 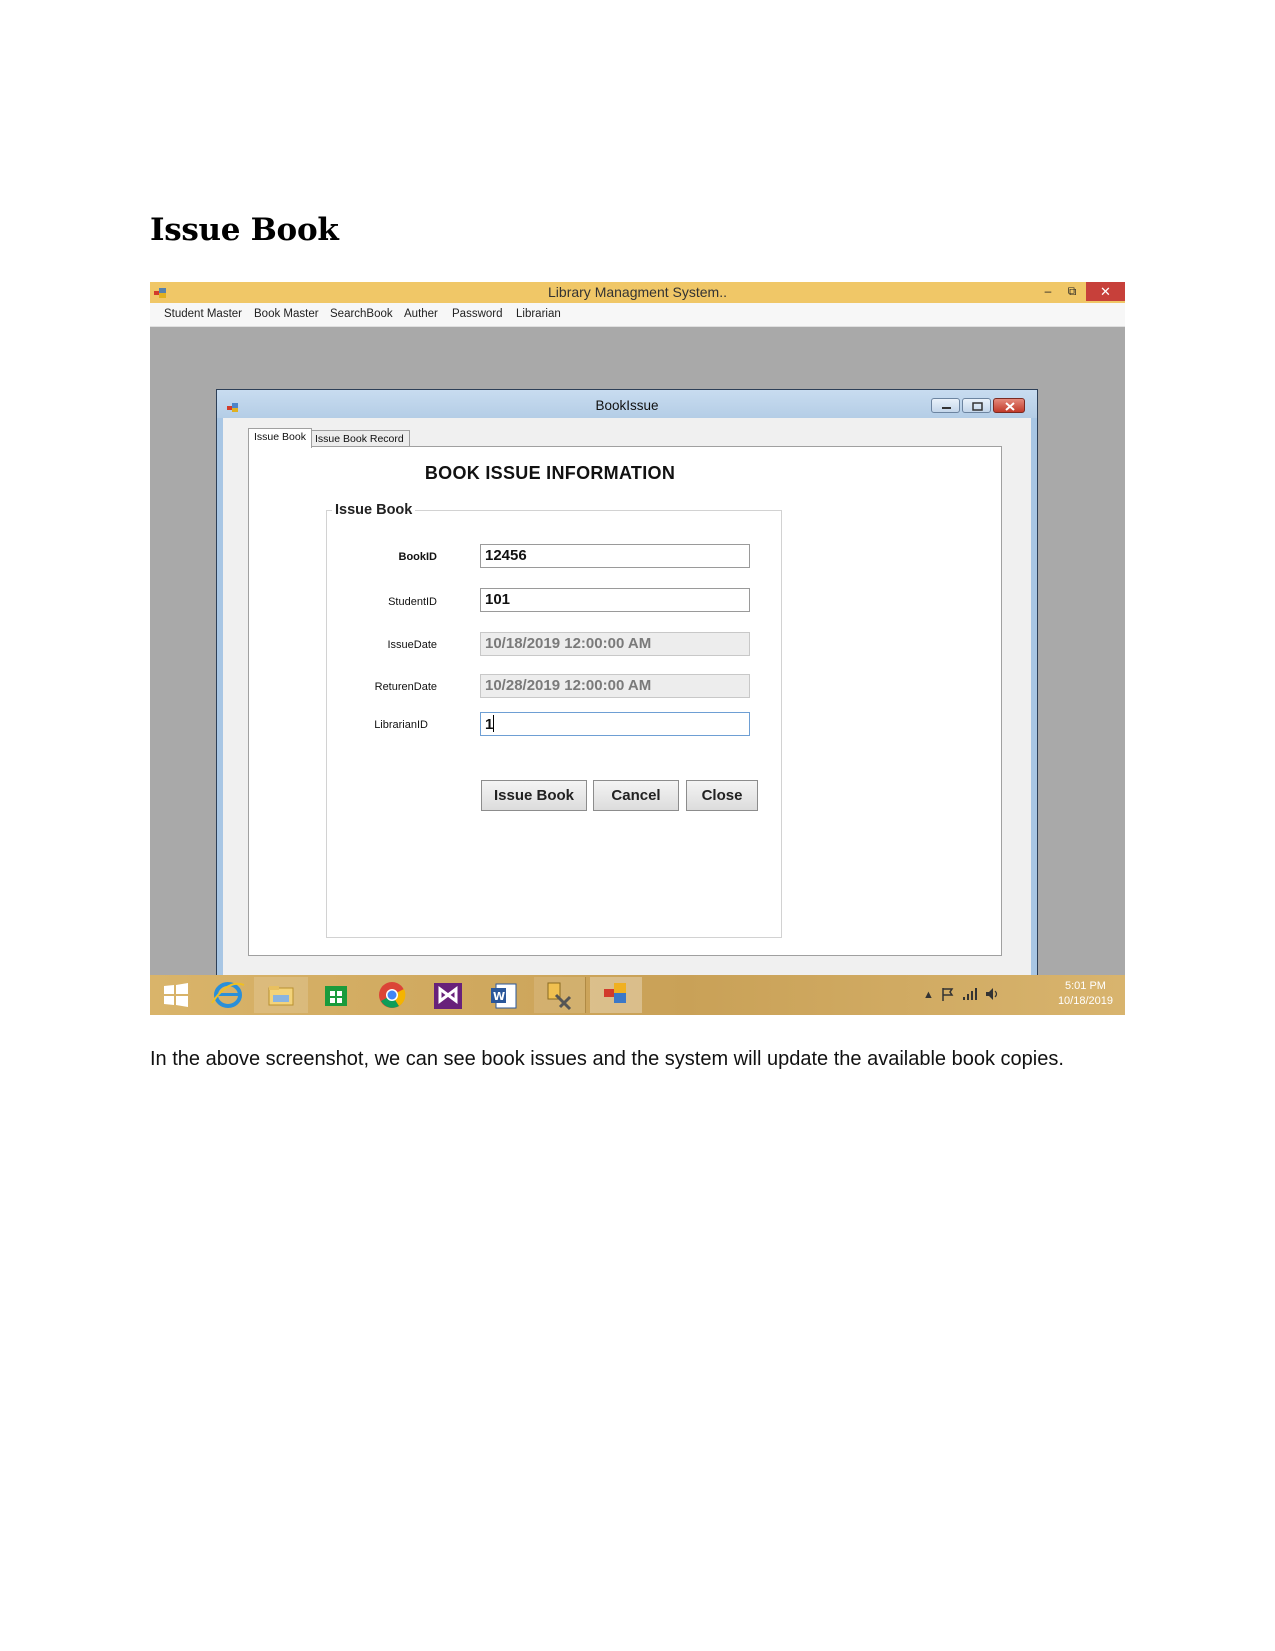 I want to click on issue-book-button: Issue Book, so click(x=534, y=795).